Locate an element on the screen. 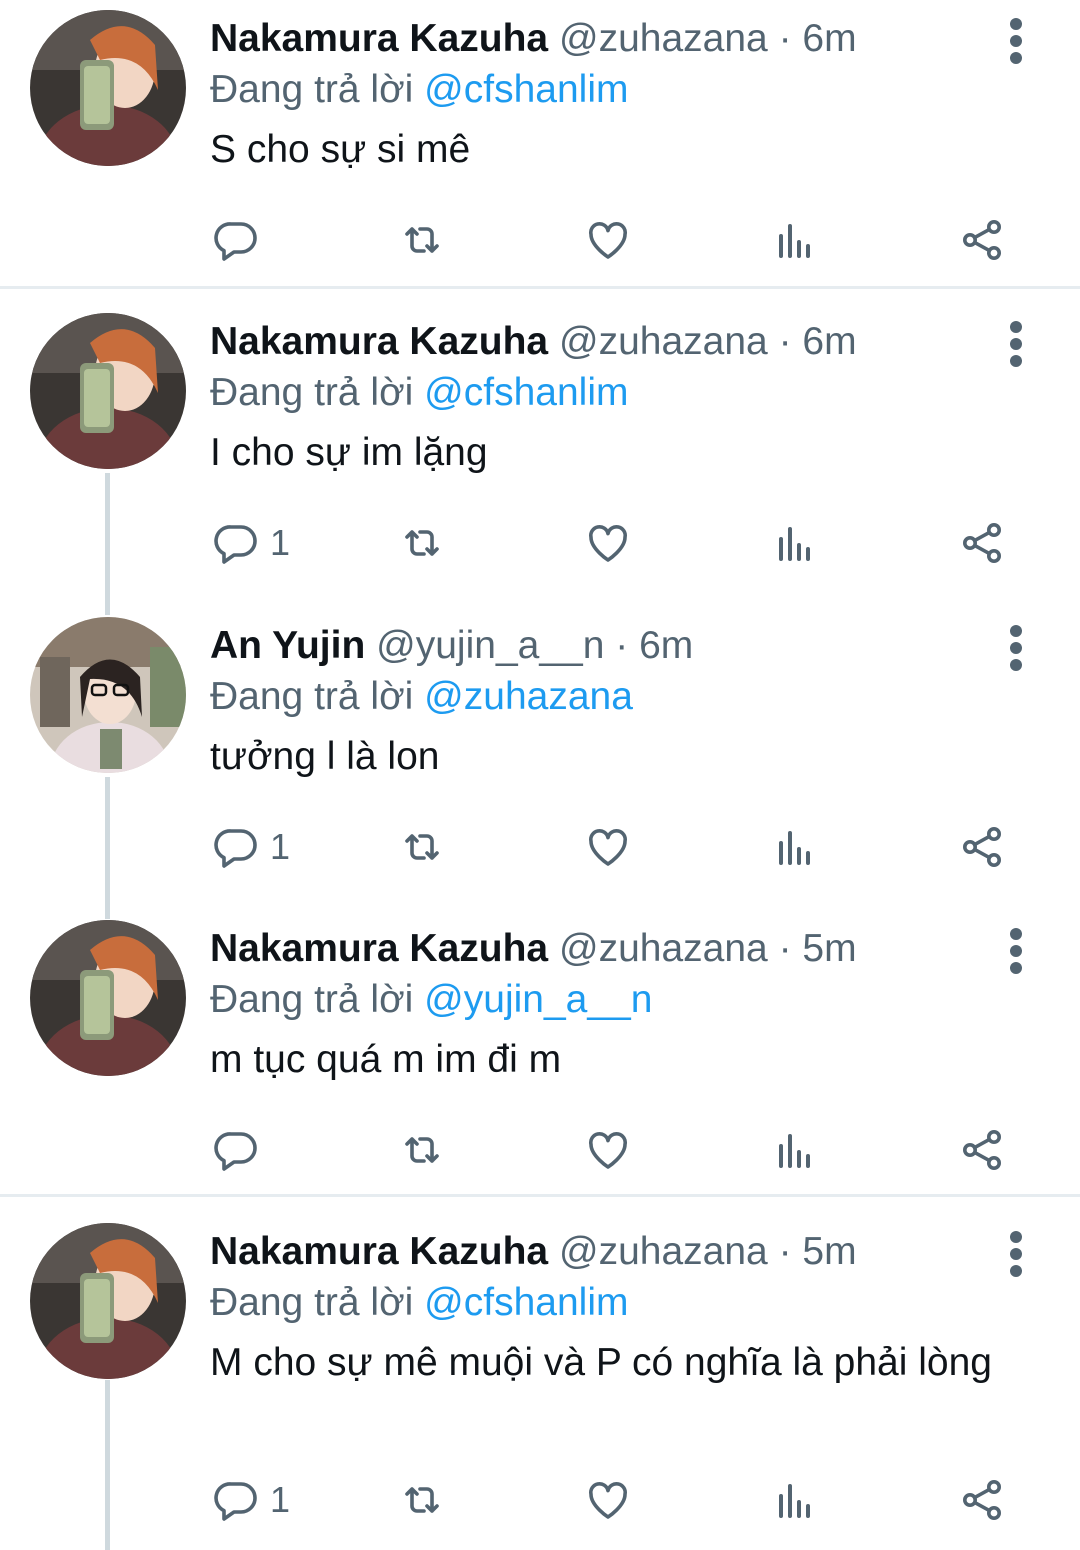 This screenshot has width=1080, height=1550. author-handle: @yujin_a__n is located at coordinates (490, 645).